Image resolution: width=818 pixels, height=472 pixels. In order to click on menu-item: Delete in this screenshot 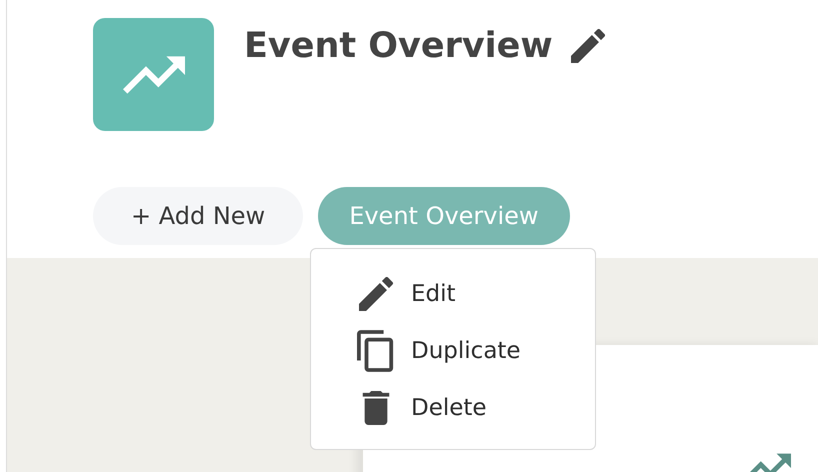, I will do `click(476, 408)`.